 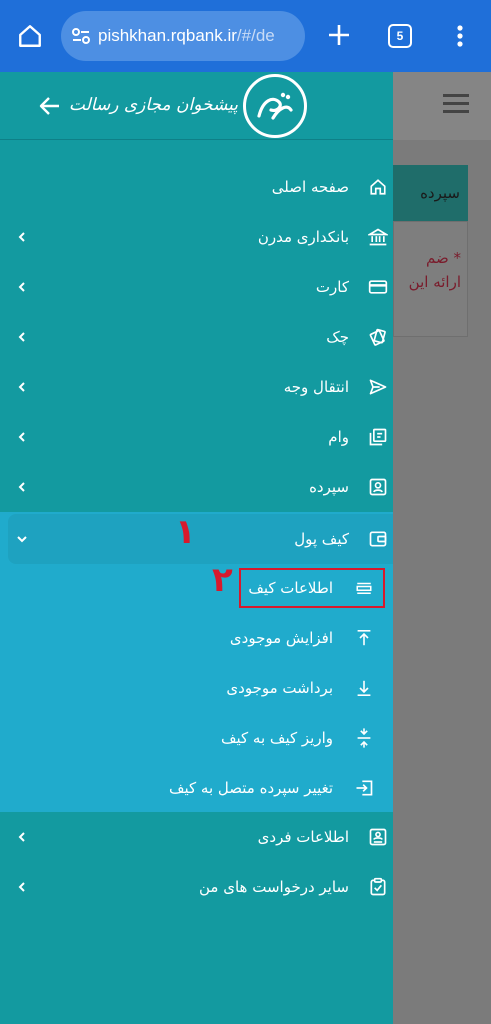 What do you see at coordinates (430, 193) in the screenshot?
I see `background-card-title: سپرده` at bounding box center [430, 193].